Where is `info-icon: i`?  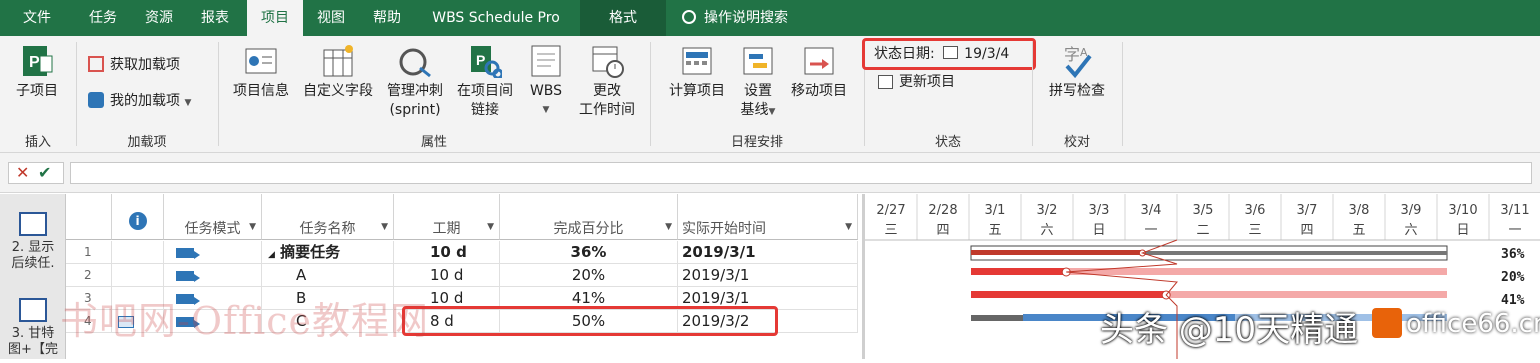
info-icon: i is located at coordinates (137, 221).